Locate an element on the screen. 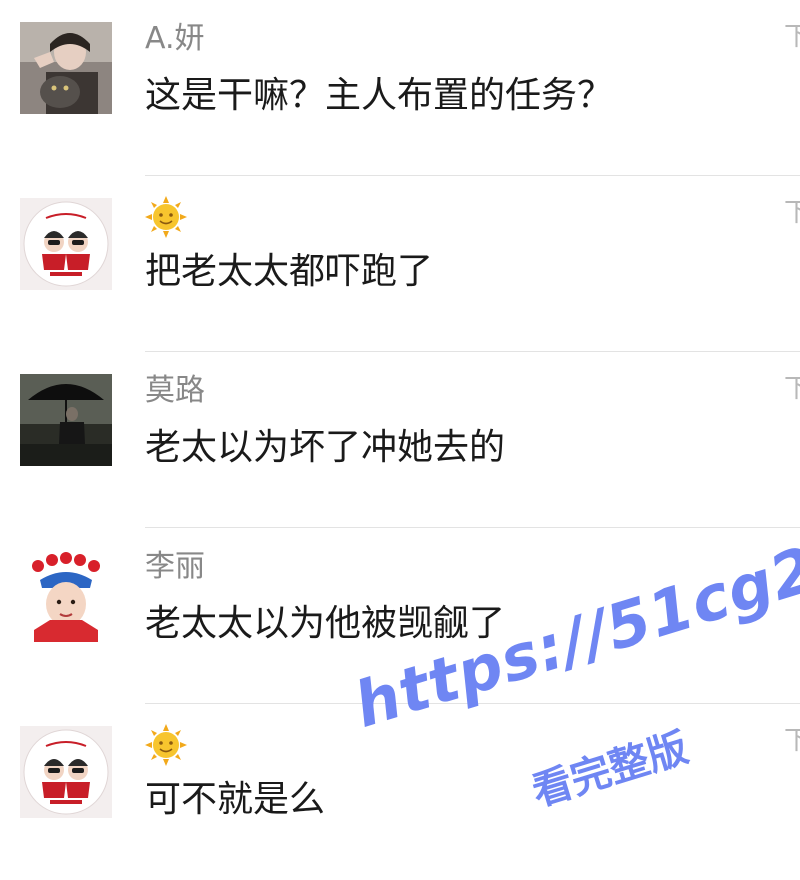  comment-text: 可不就是么 is located at coordinates (235, 799).